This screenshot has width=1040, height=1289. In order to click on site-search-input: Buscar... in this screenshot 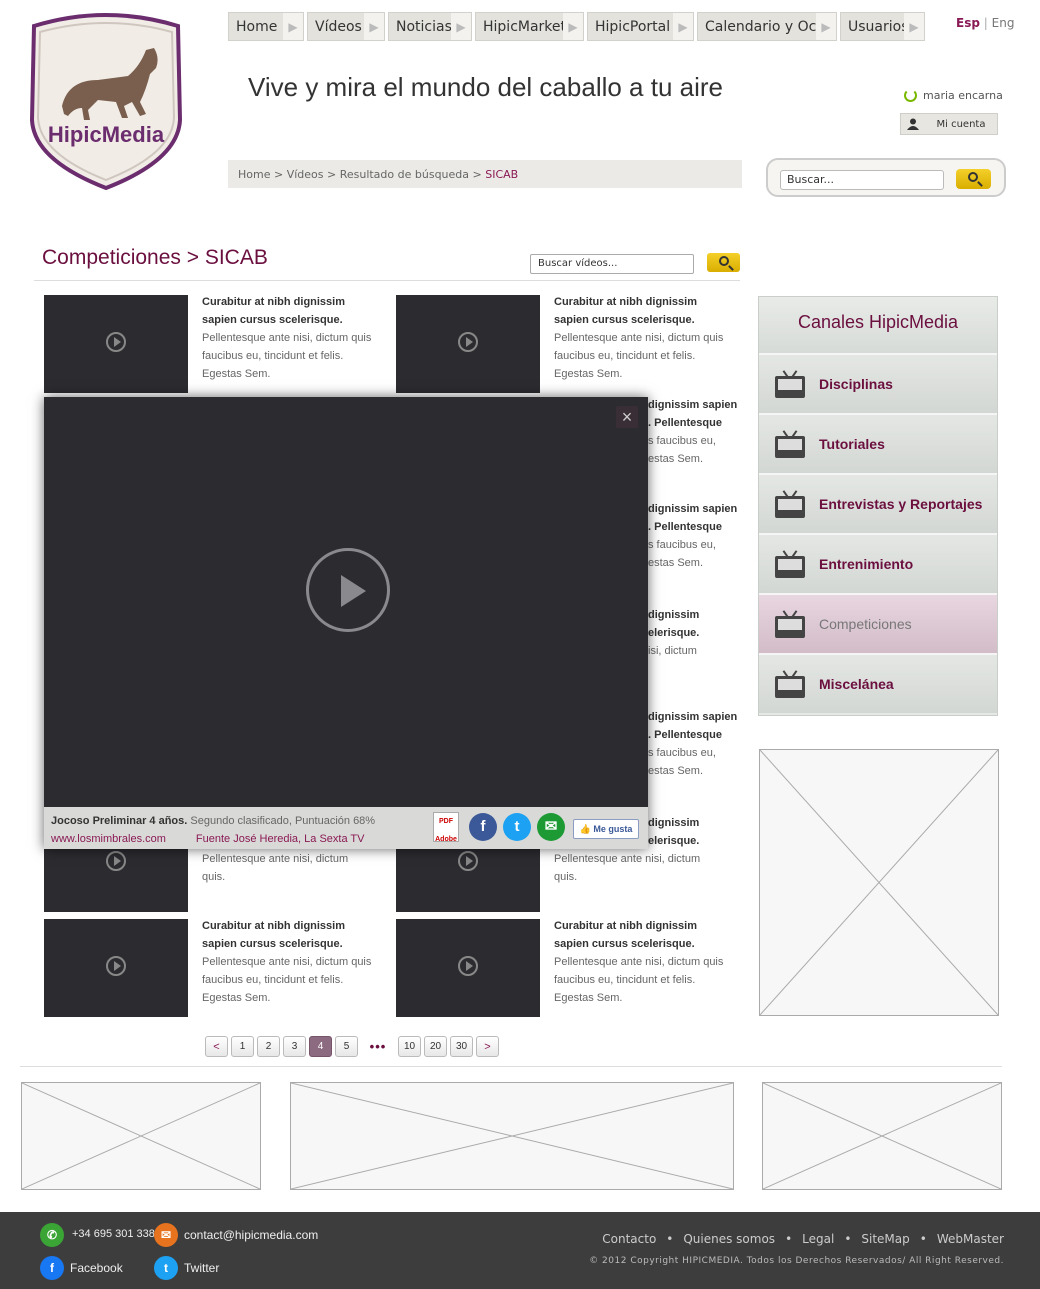, I will do `click(862, 180)`.